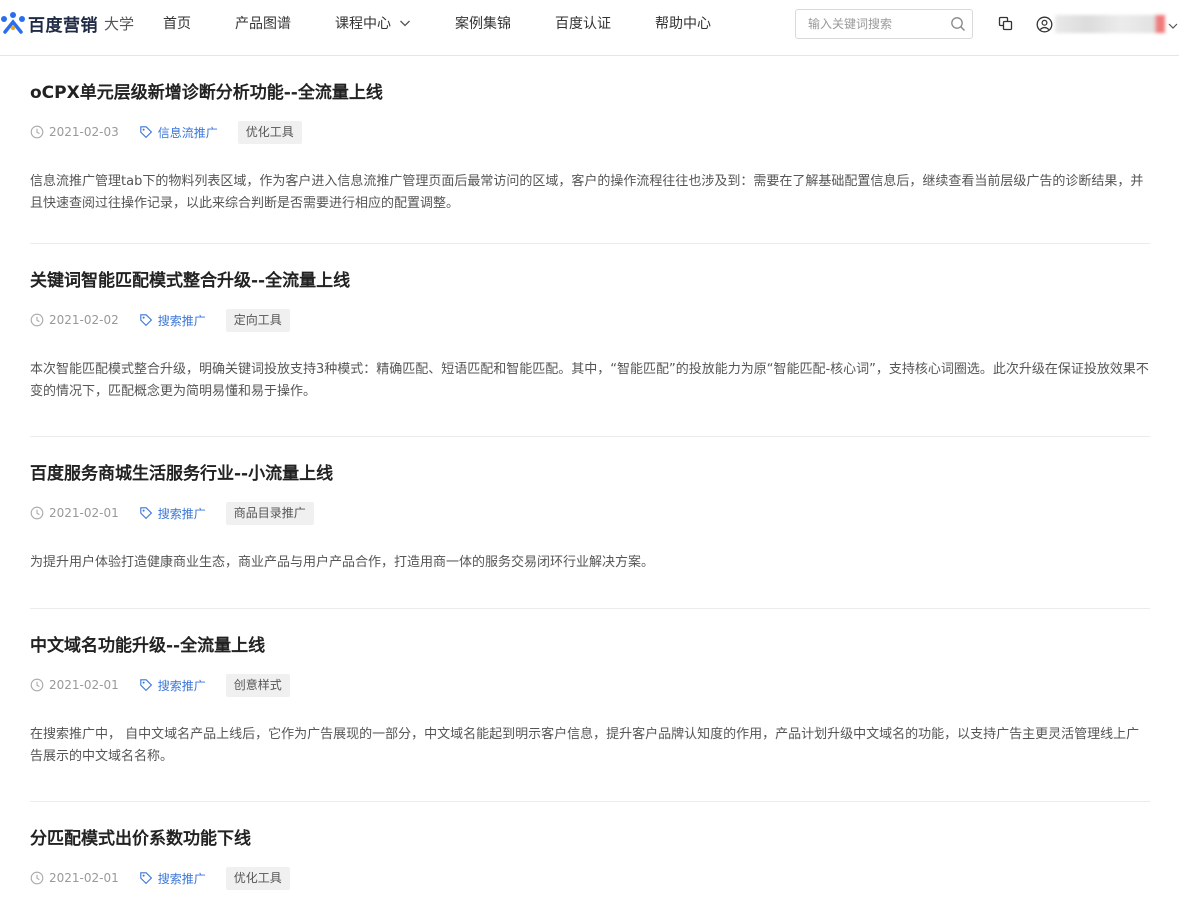  Describe the element at coordinates (188, 132) in the screenshot. I see `article-category: 信息流推广` at that location.